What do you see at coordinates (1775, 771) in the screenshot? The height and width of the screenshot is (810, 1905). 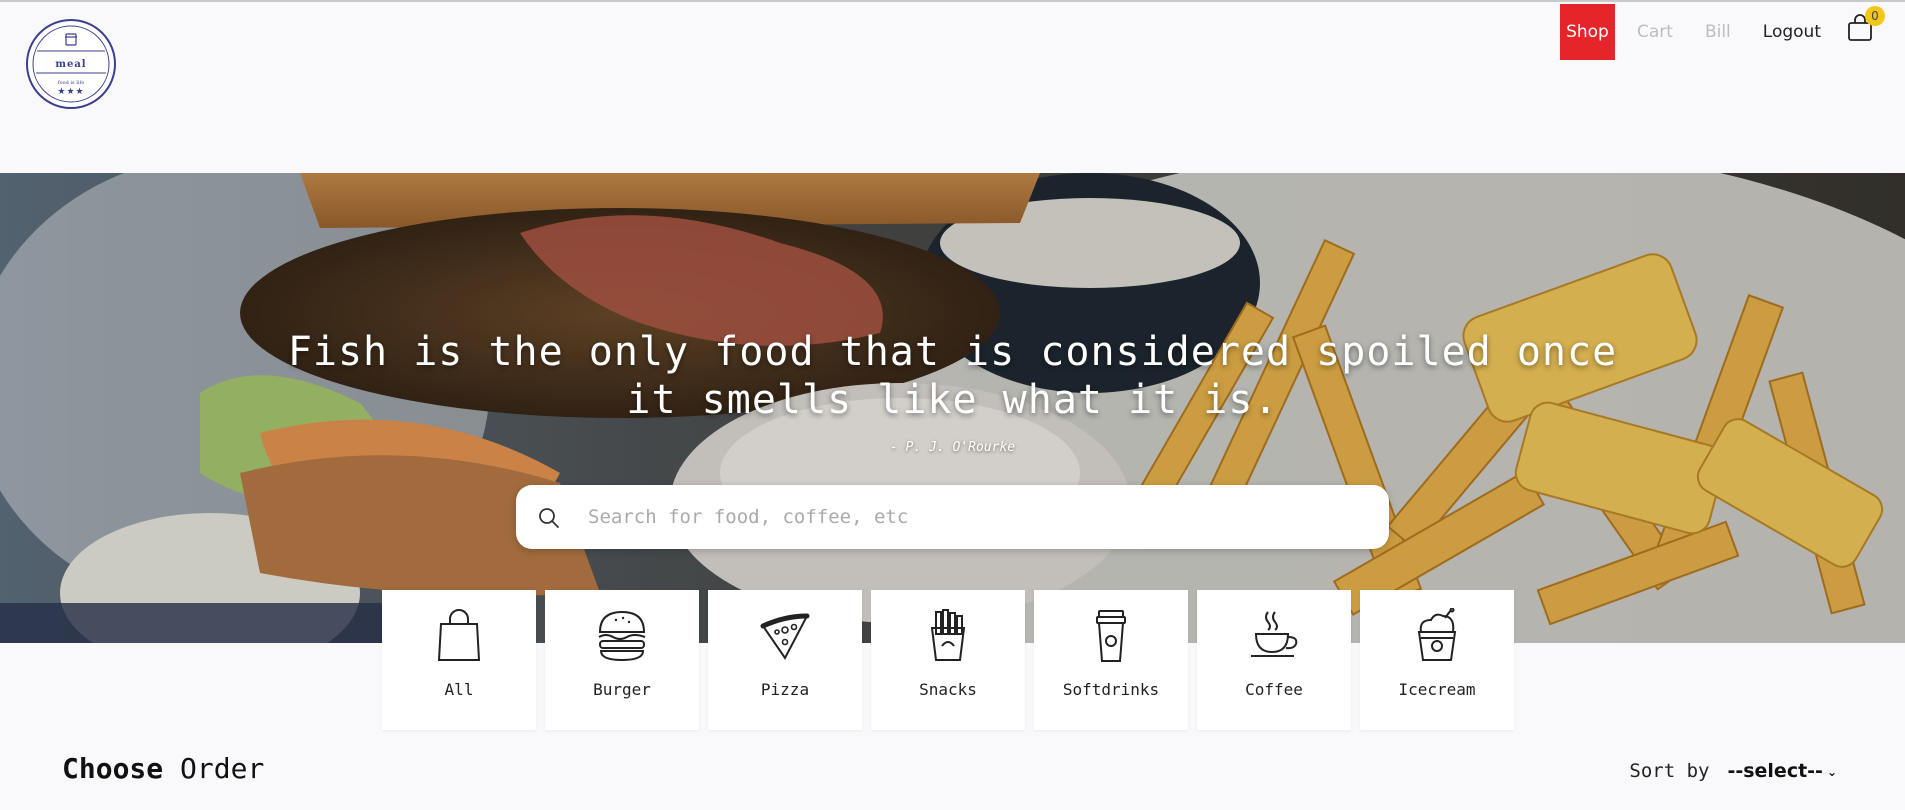 I see `sort-selected-value: --select--` at bounding box center [1775, 771].